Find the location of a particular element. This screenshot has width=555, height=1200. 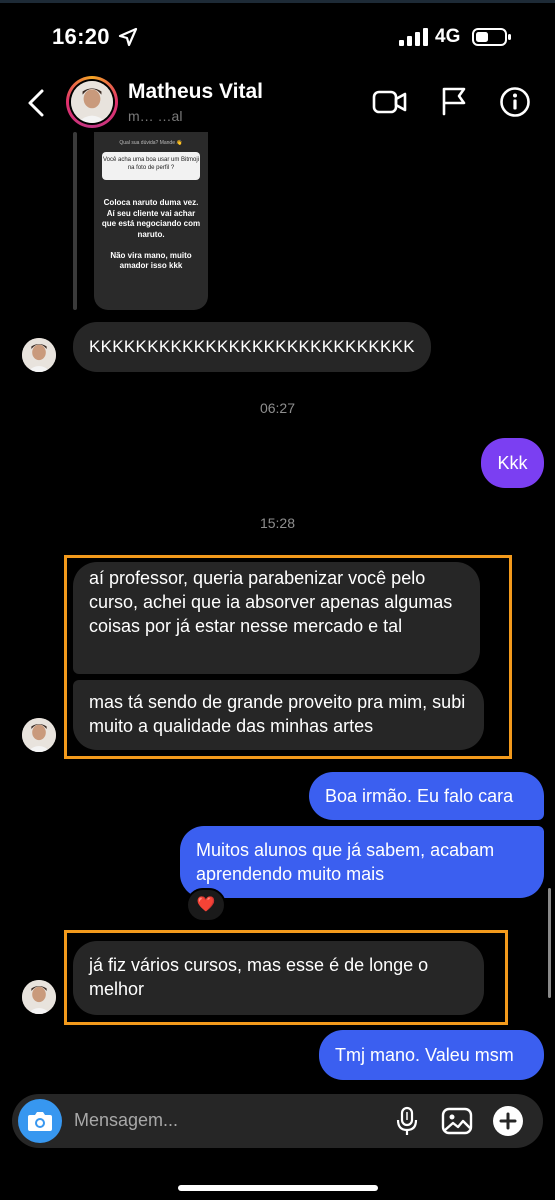

timestamp: 06:27 is located at coordinates (277, 408).